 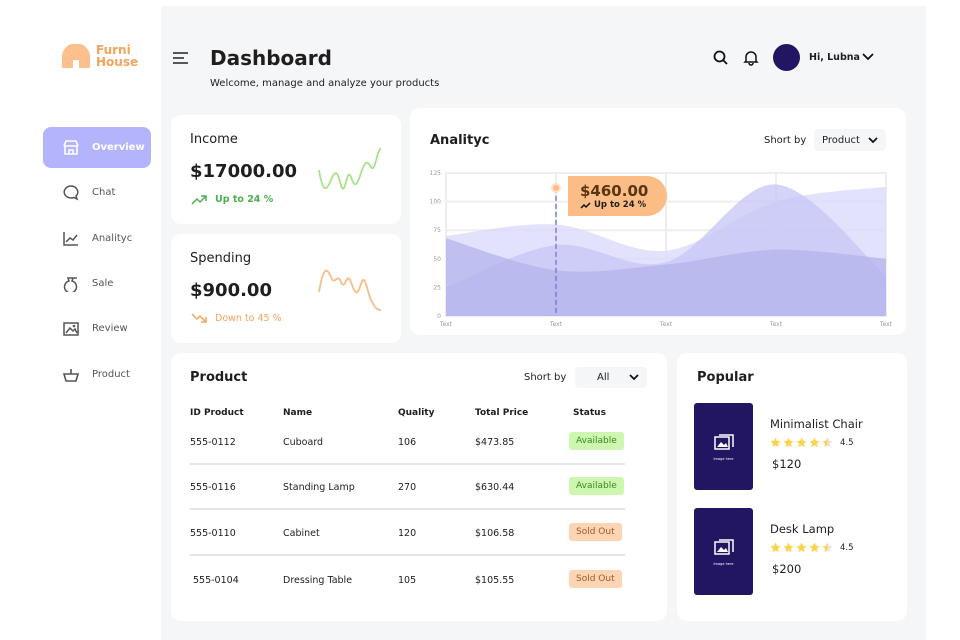 I want to click on product-quantity: 270, so click(x=407, y=487).